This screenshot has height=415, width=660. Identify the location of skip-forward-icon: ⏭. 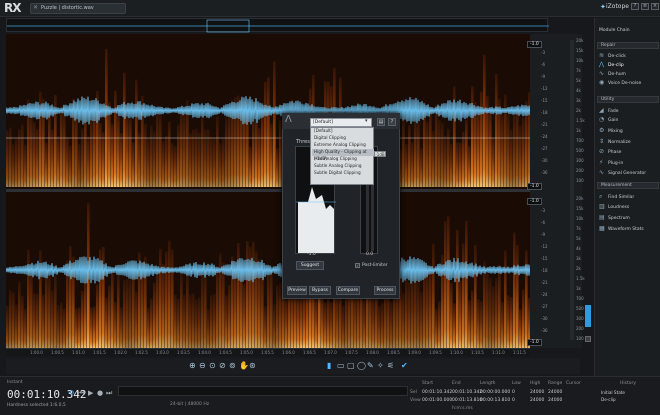
(109, 393).